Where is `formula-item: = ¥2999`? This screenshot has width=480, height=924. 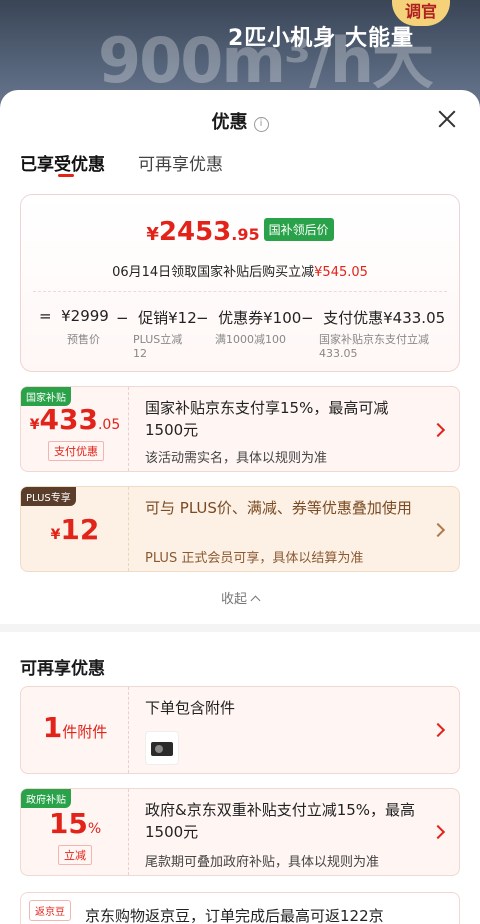
formula-item: = ¥2999 is located at coordinates (74, 316).